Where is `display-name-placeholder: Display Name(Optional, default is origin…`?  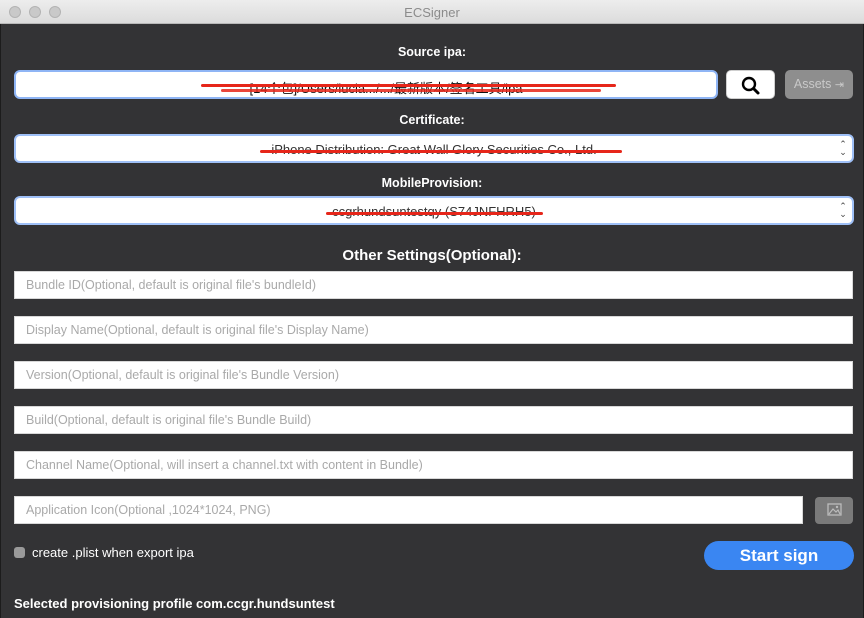 display-name-placeholder: Display Name(Optional, default is origin… is located at coordinates (197, 330).